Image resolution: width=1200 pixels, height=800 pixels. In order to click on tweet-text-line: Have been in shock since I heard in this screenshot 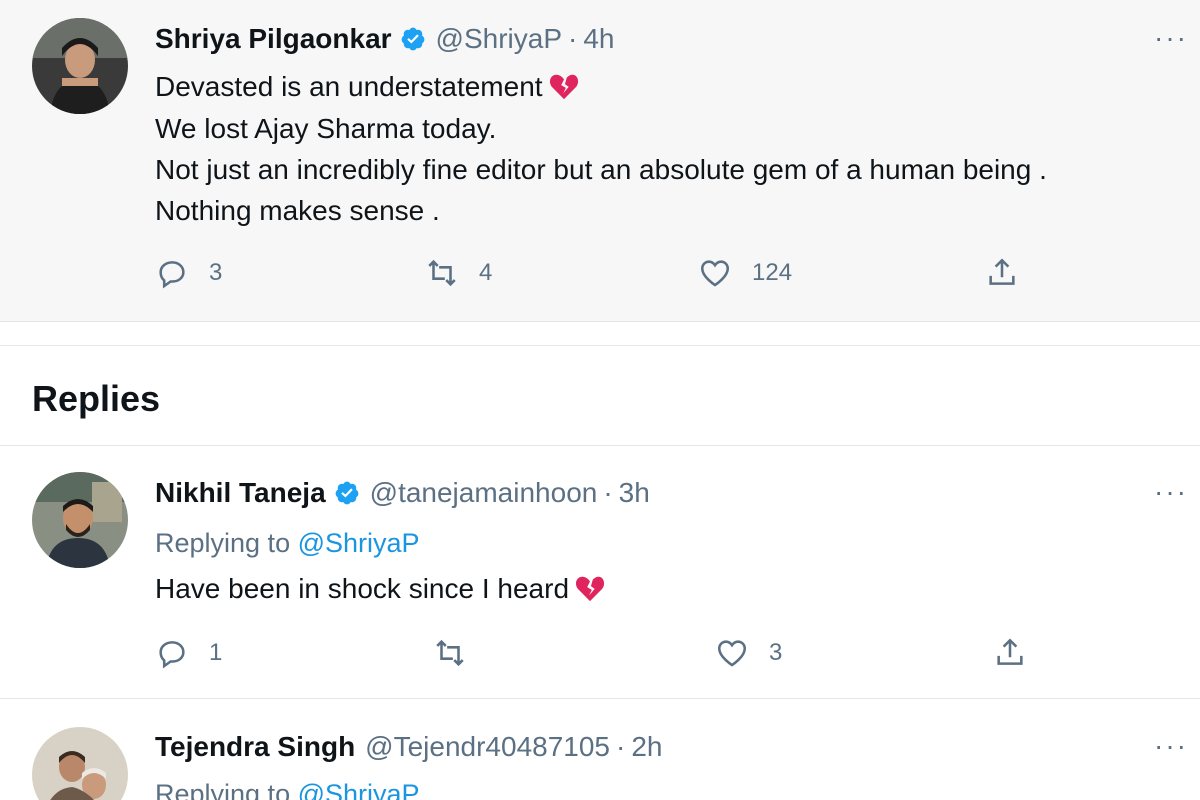, I will do `click(380, 588)`.